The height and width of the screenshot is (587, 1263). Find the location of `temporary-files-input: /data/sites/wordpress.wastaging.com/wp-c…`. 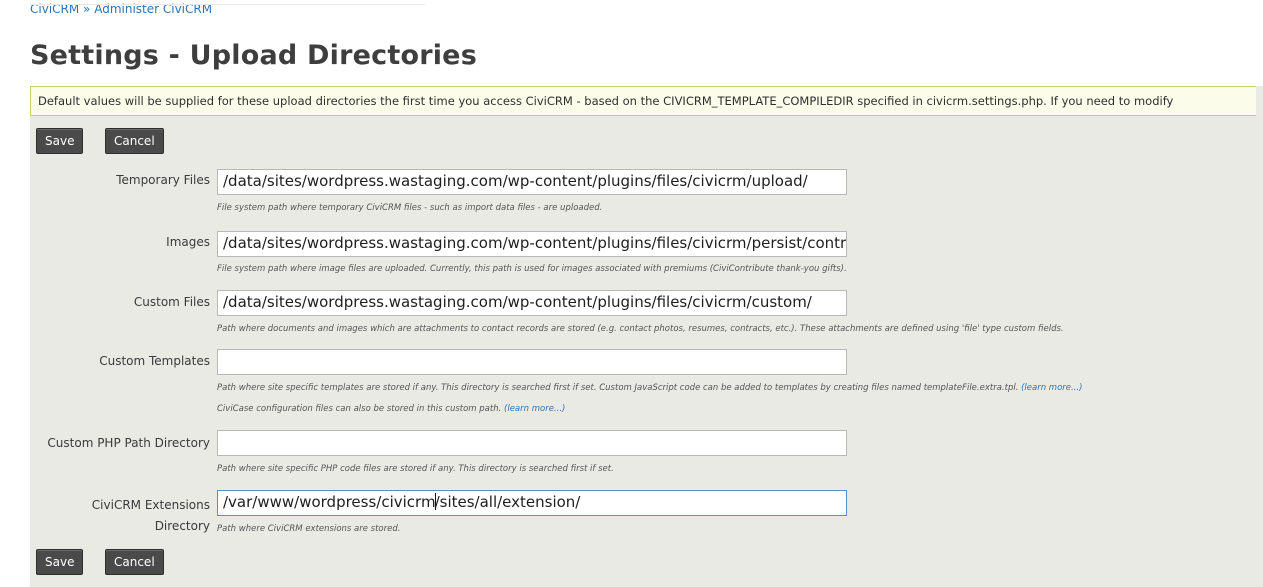

temporary-files-input: /data/sites/wordpress.wastaging.com/wp-c… is located at coordinates (532, 182).